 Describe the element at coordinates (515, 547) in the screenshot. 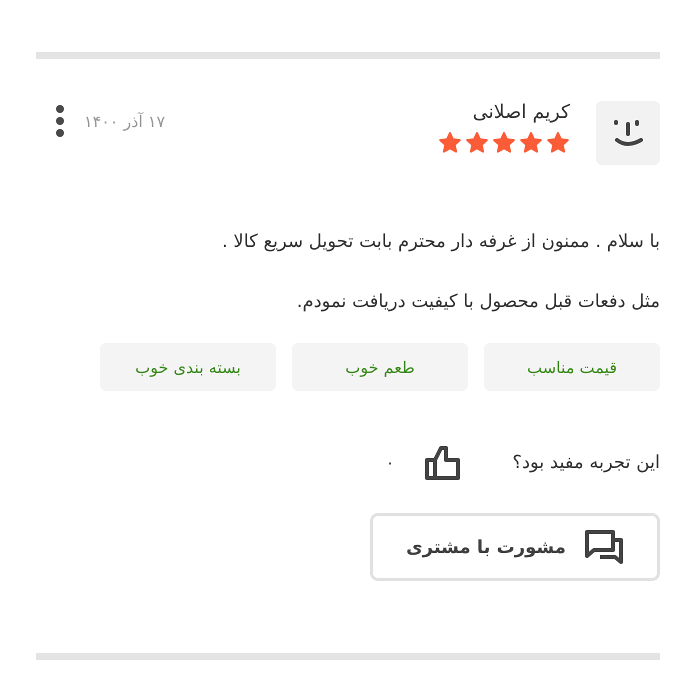

I see `consult-button: مشورت با مشتری` at that location.